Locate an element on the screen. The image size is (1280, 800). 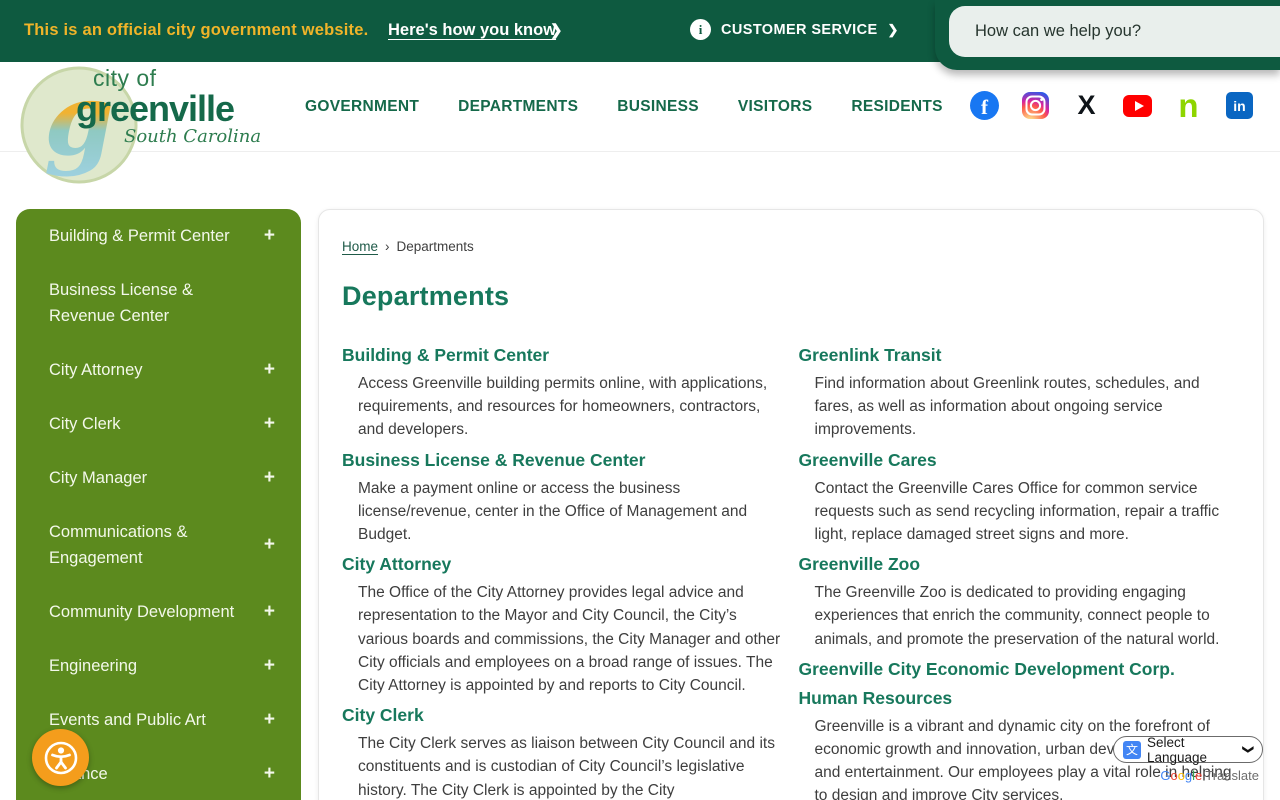
search-input: How can we help you? is located at coordinates (1114, 31).